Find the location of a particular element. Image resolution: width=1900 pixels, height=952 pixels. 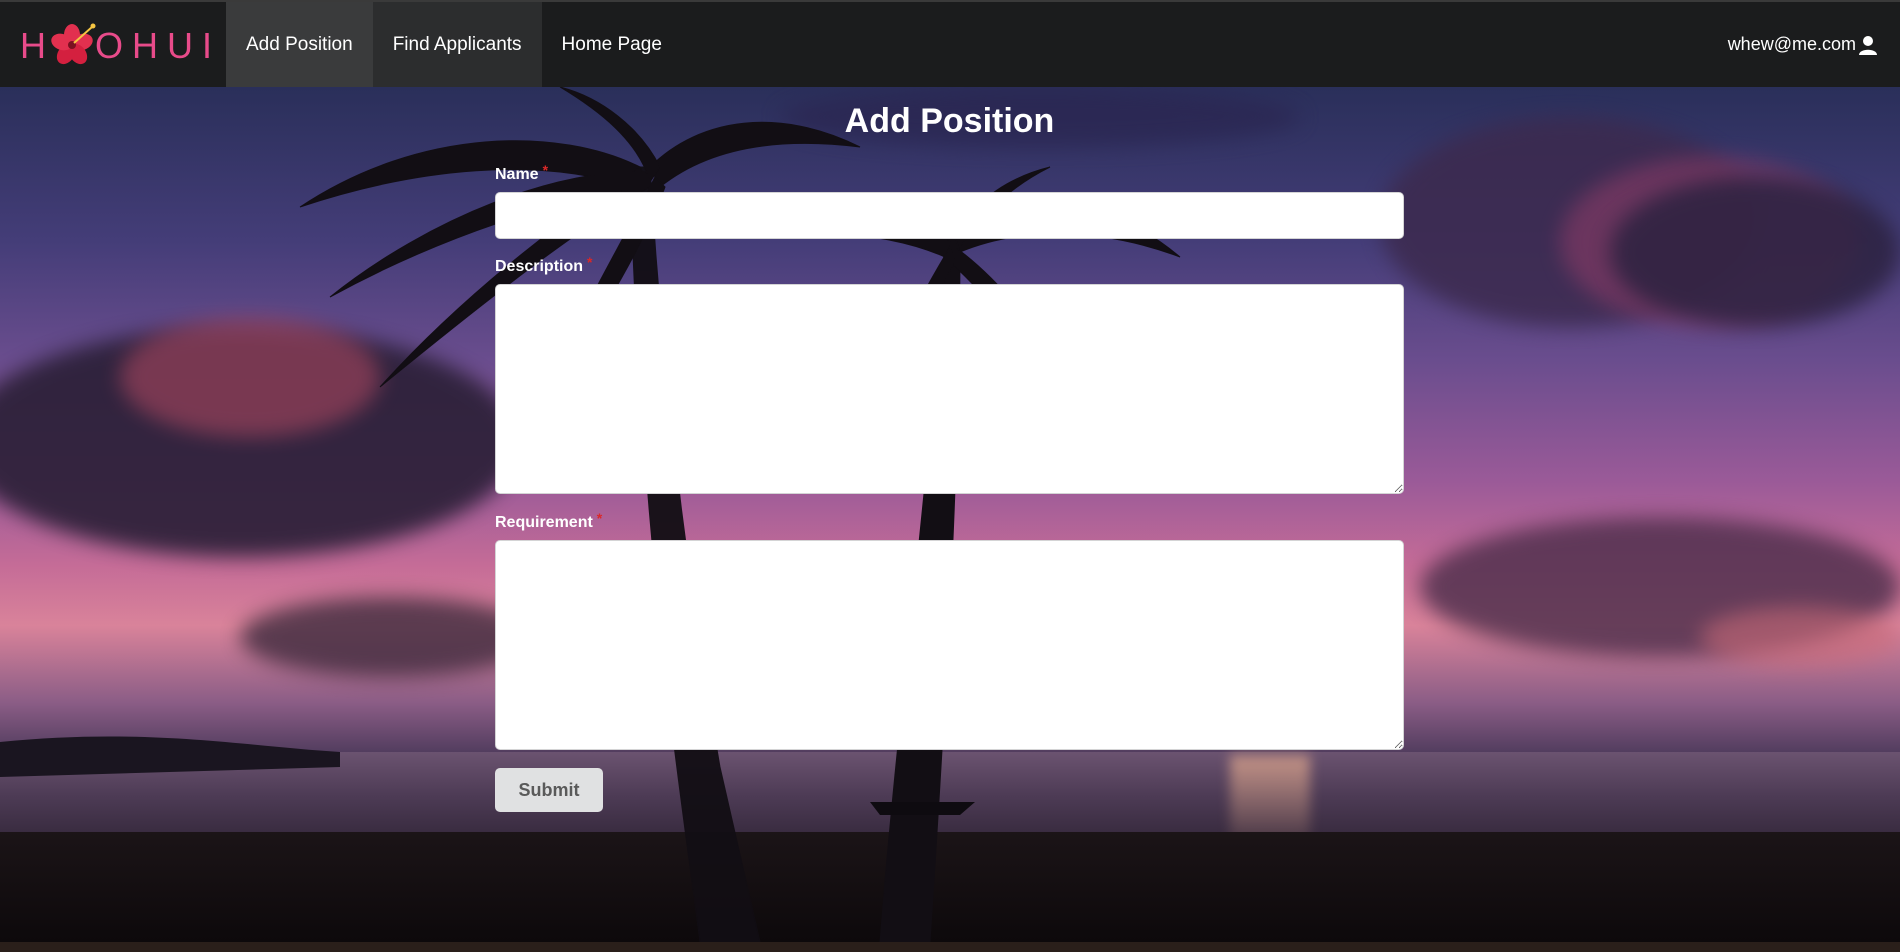

name-input is located at coordinates (949, 215).